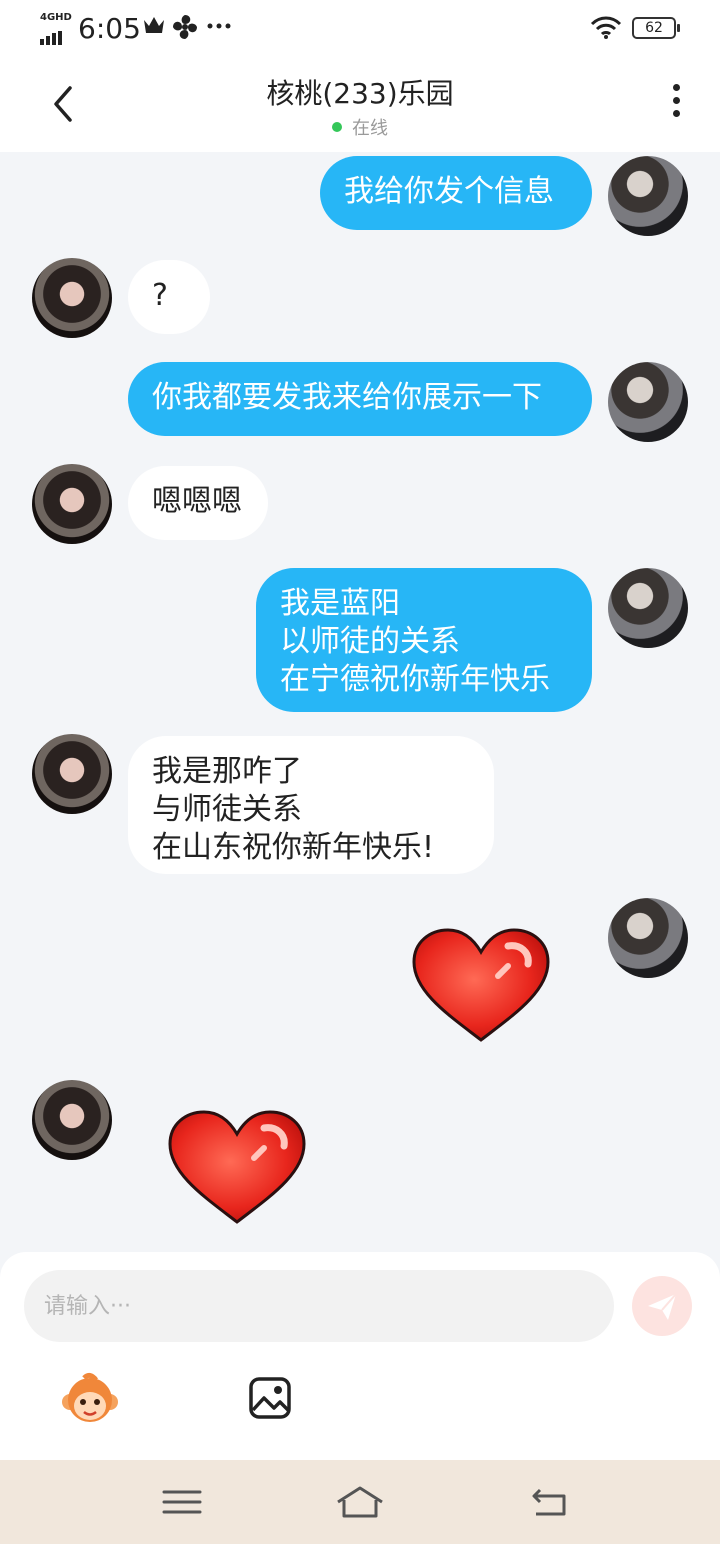 This screenshot has height=1544, width=720. I want to click on more-notifications-icon, so click(219, 26).